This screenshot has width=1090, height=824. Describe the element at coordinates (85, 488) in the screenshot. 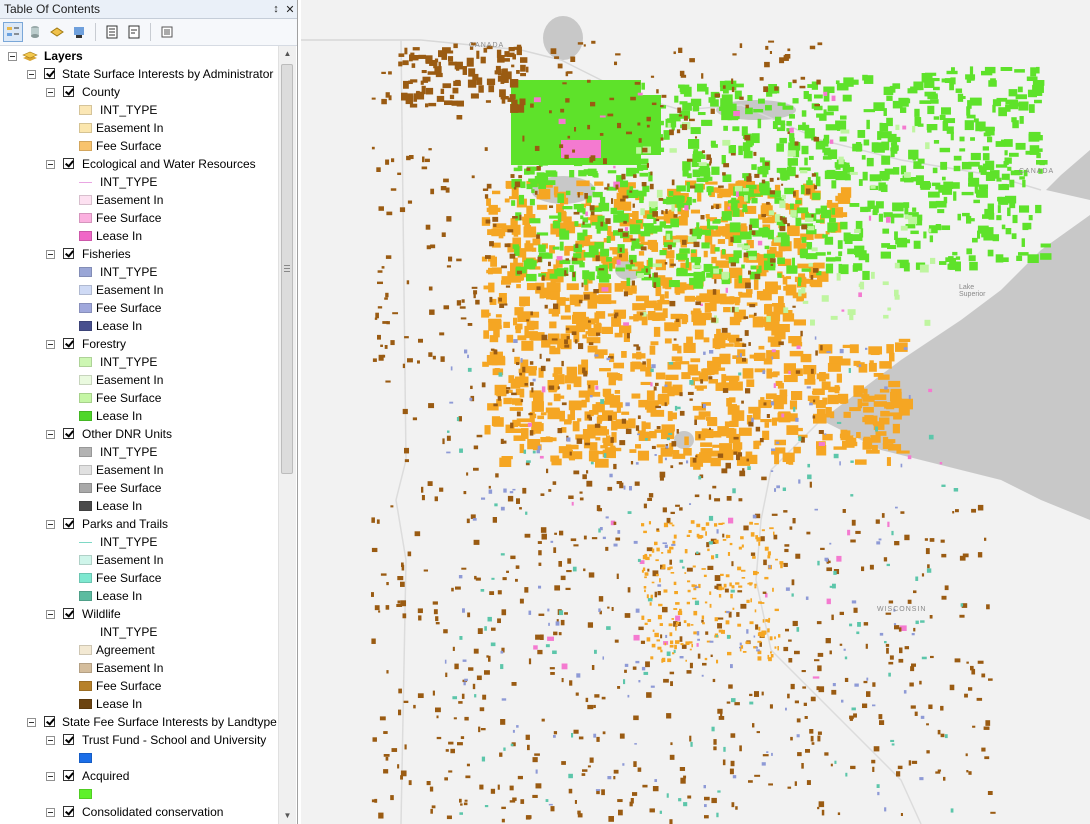

I see `legend-swatch` at that location.